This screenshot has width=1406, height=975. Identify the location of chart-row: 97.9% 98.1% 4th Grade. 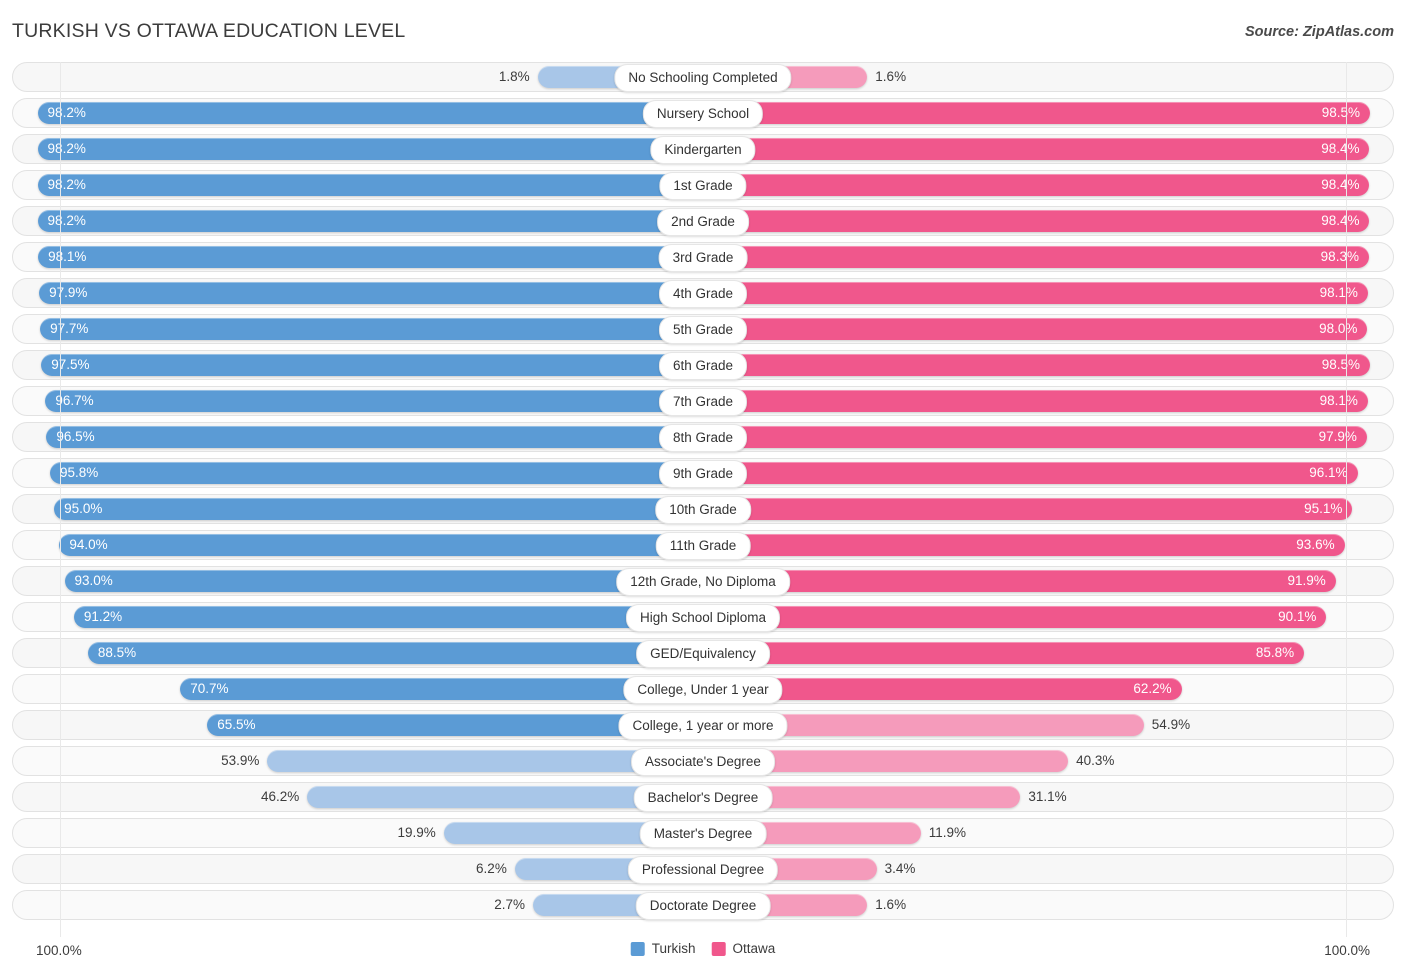
(703, 293).